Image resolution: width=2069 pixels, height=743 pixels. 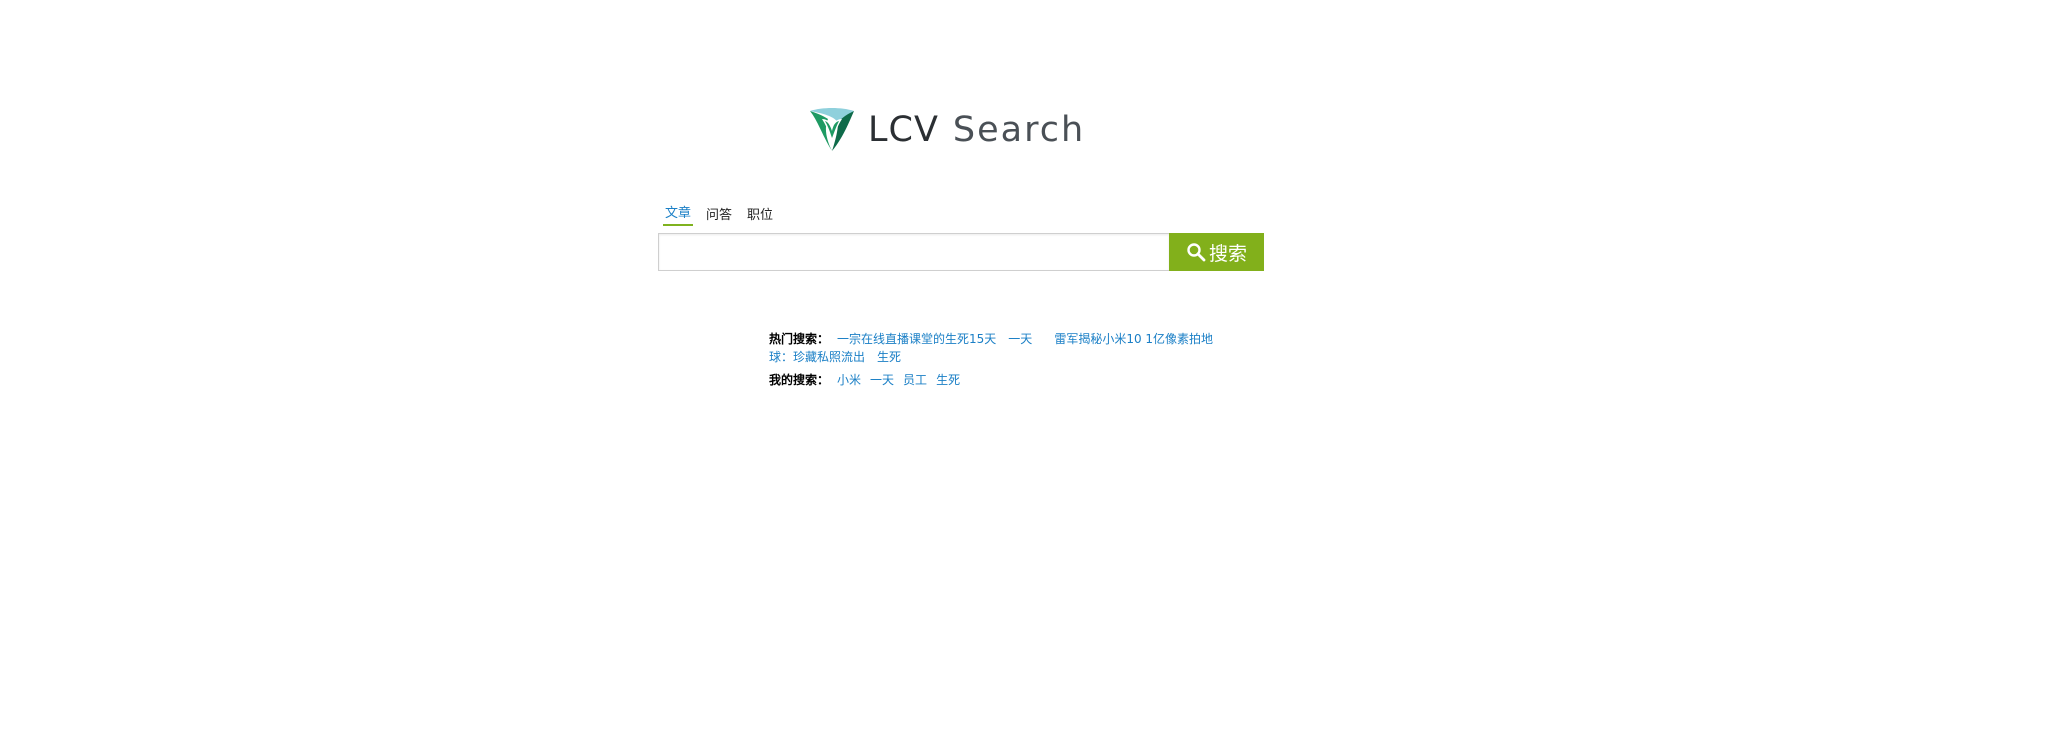 I want to click on search-icon, so click(x=1196, y=252).